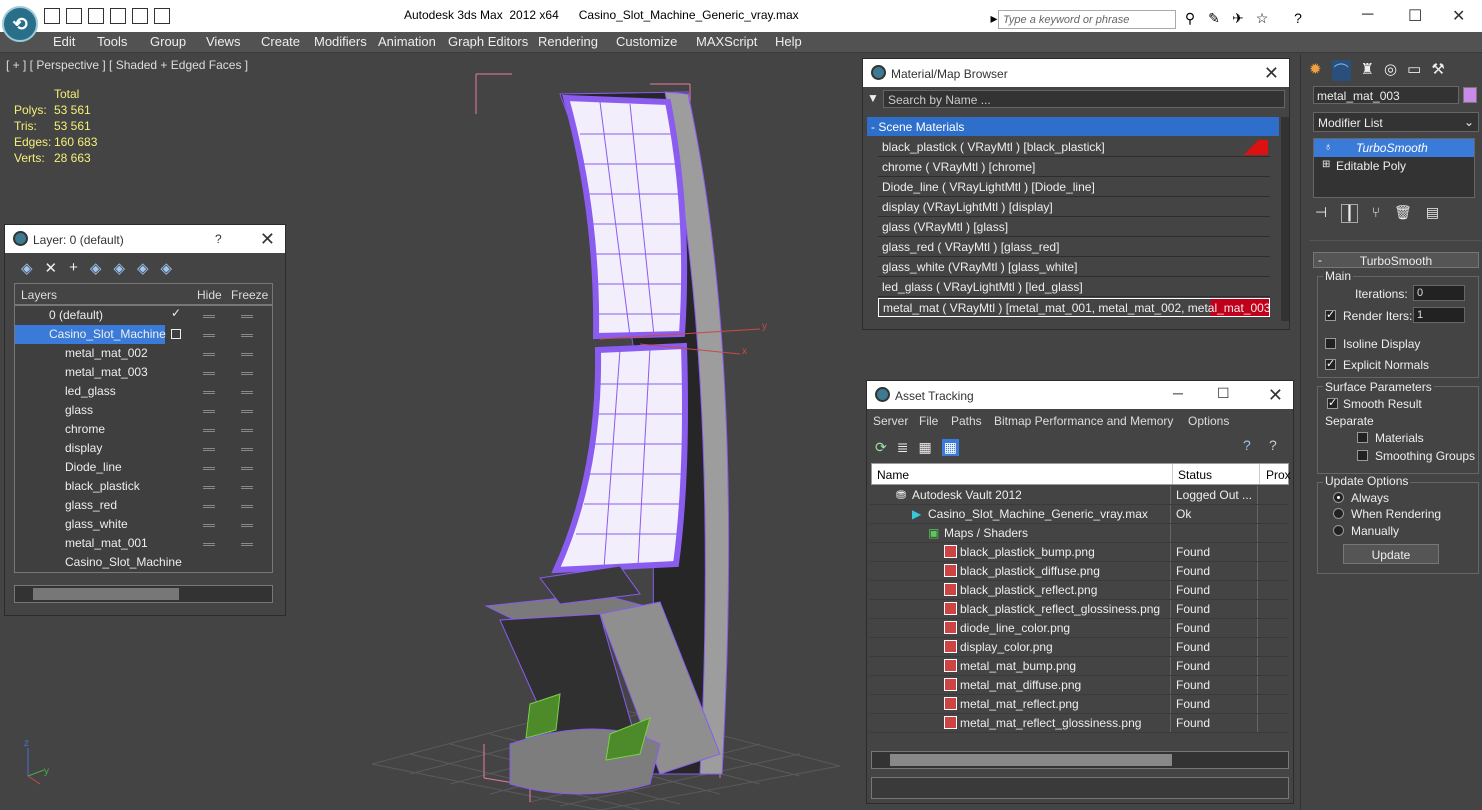  I want to click on new-file-icon, so click(52, 16).